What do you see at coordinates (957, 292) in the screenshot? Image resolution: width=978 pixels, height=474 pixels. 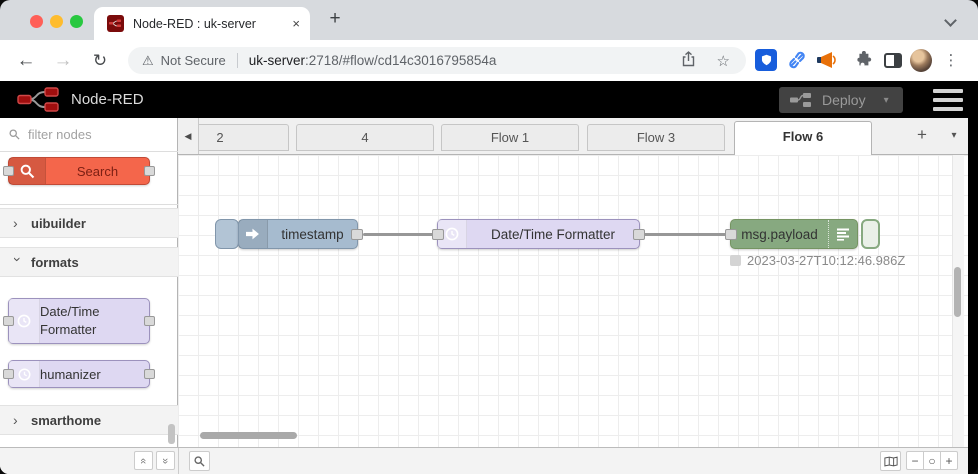 I see `canvas-vscroll-thumb` at bounding box center [957, 292].